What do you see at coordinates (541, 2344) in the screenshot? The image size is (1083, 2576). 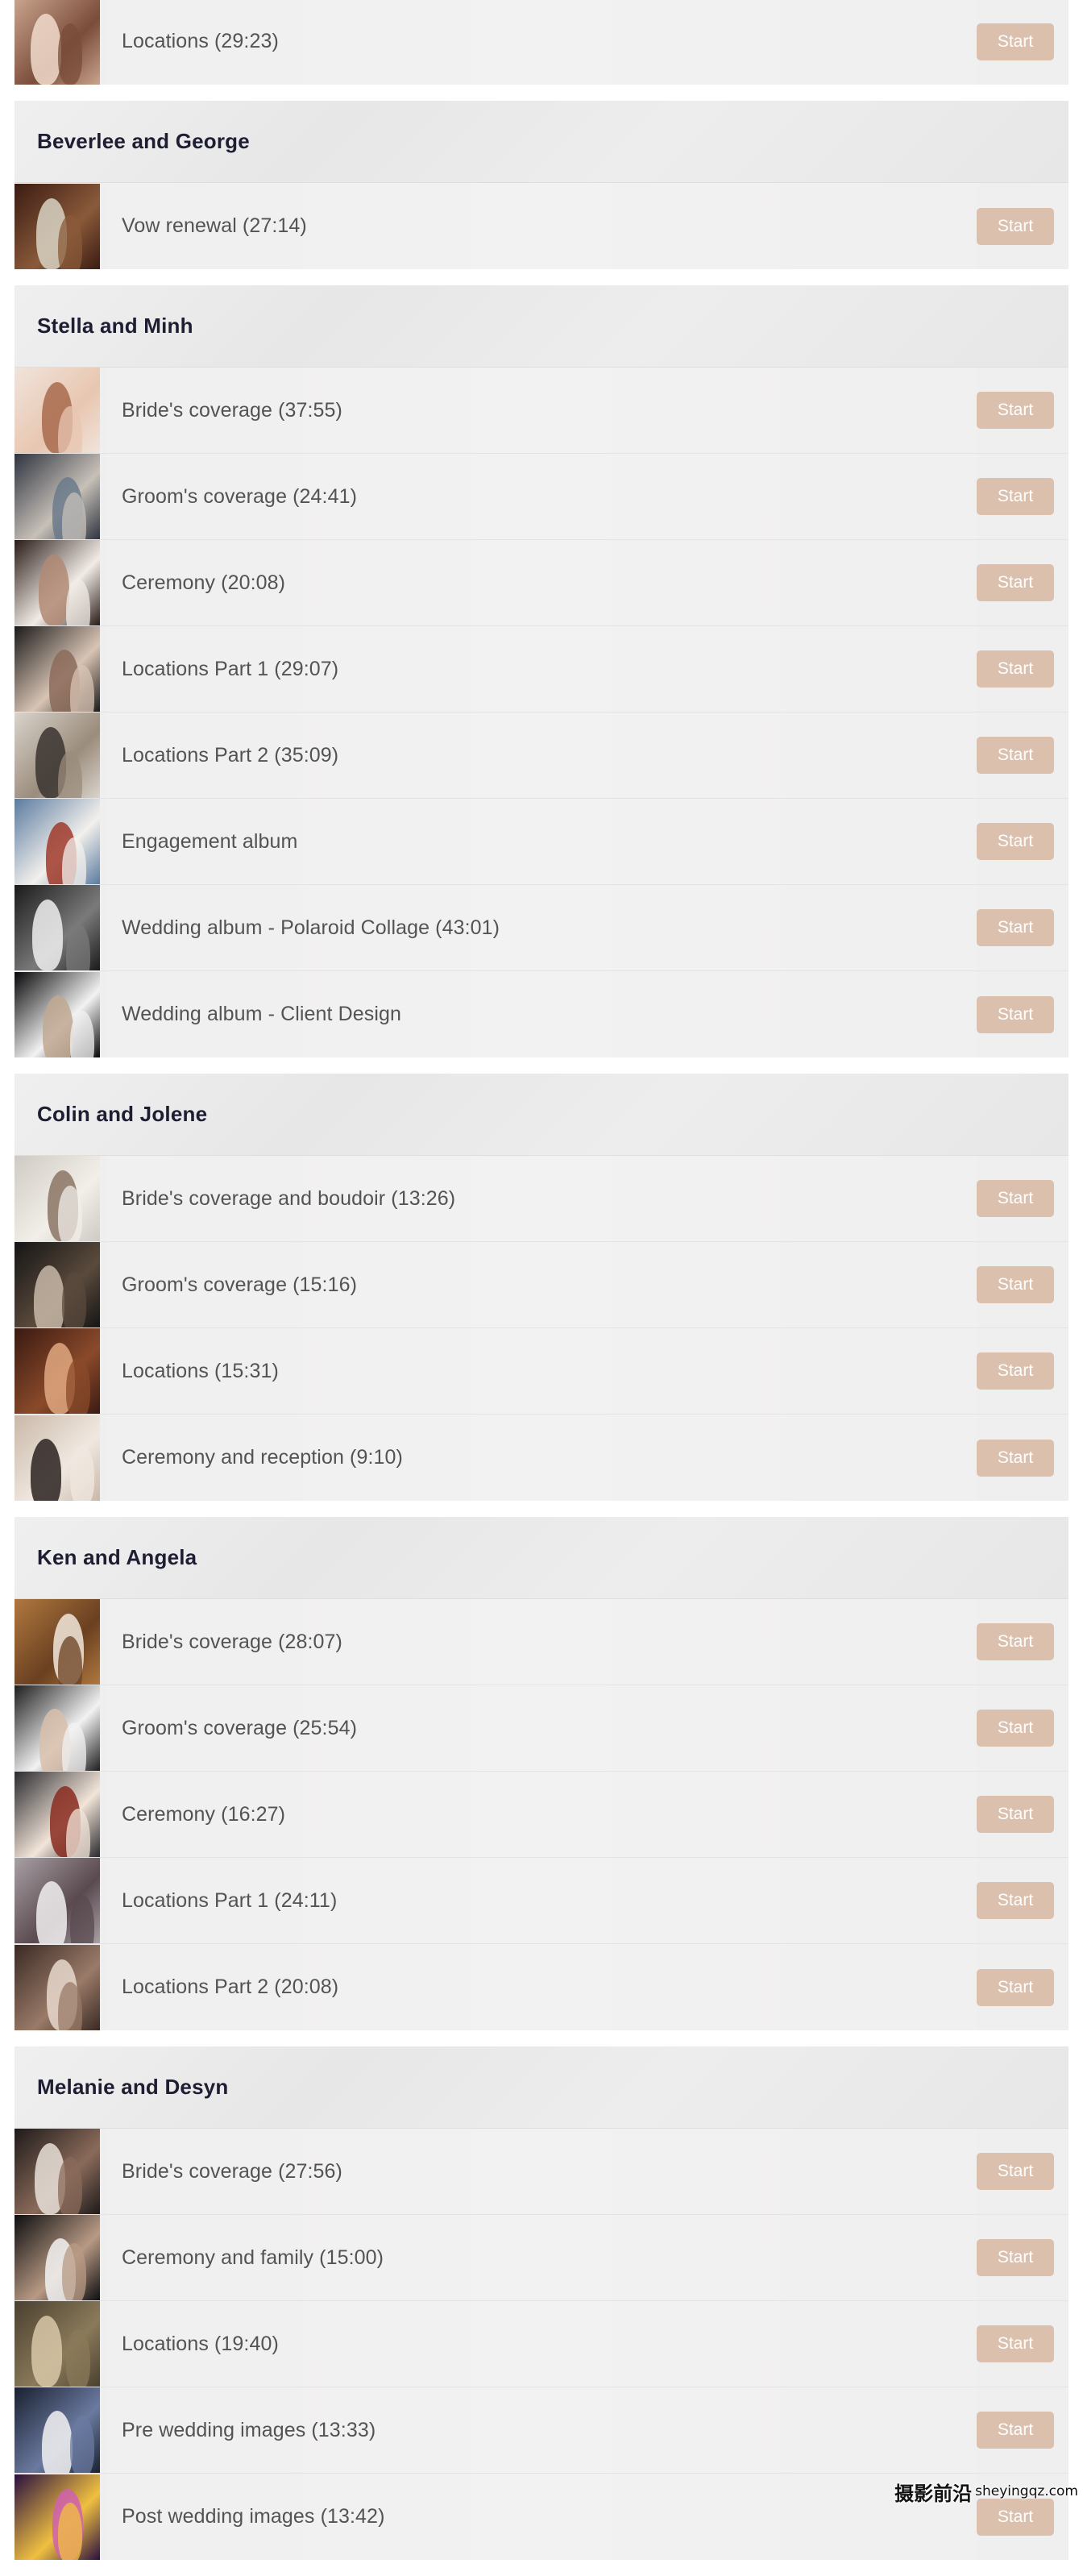 I see `lesson-row: Locations (19:40) Start` at bounding box center [541, 2344].